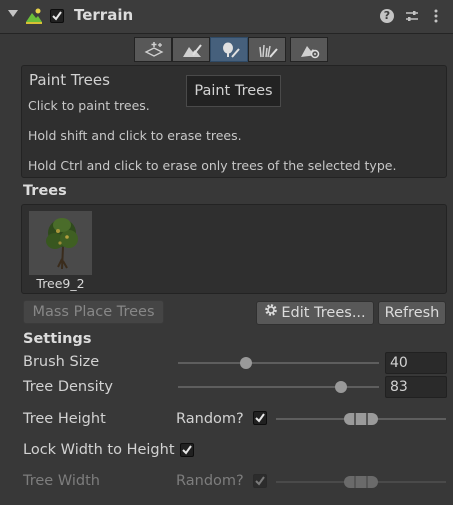 This screenshot has width=453, height=505. What do you see at coordinates (416, 387) in the screenshot?
I see `tree-density-field: 83` at bounding box center [416, 387].